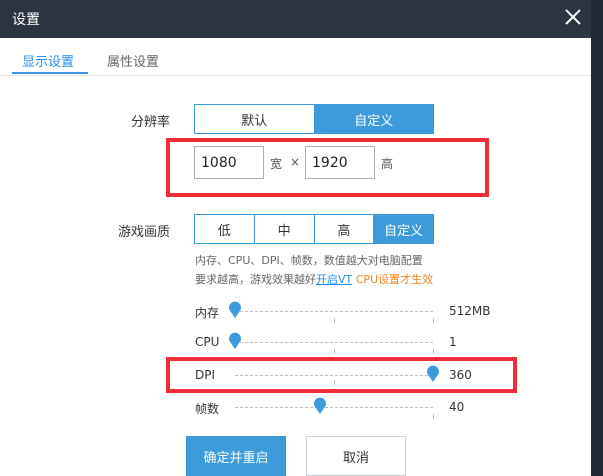  I want to click on quality-option-high: 高, so click(343, 229).